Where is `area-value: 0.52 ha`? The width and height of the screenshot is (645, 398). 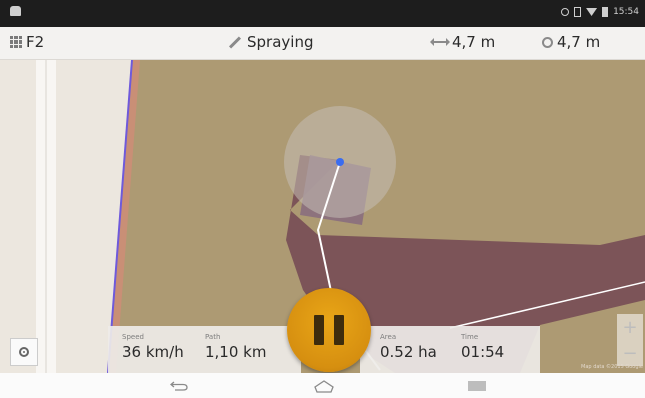
area-value: 0.52 ha is located at coordinates (408, 352).